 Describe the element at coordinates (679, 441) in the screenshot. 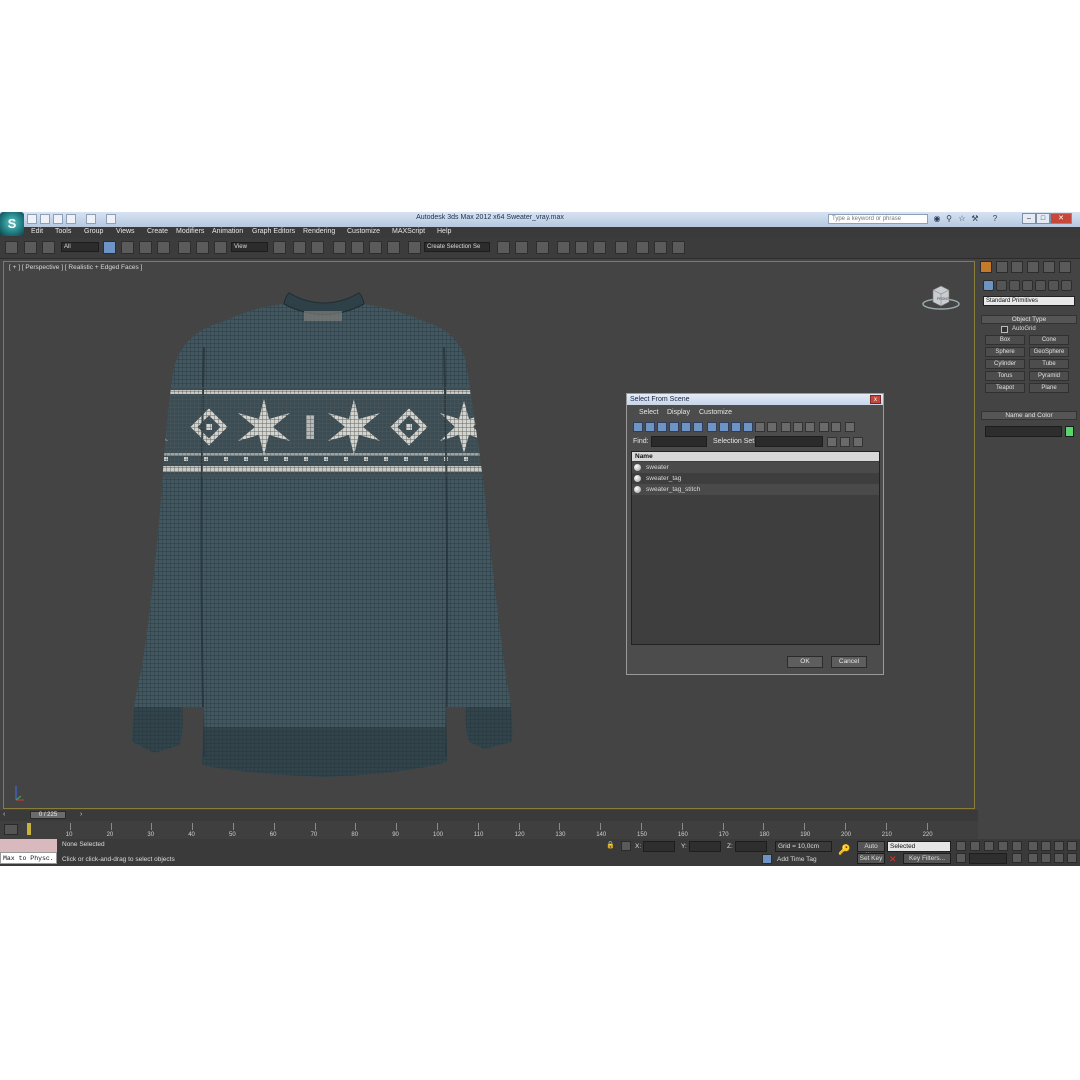

I see `find-input` at that location.